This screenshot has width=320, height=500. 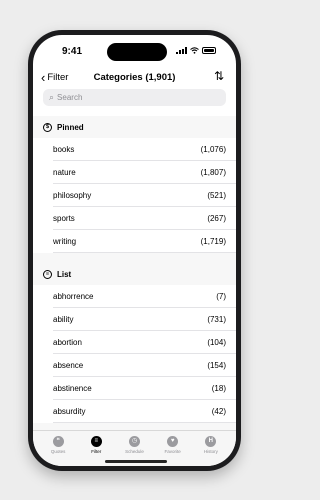 What do you see at coordinates (144, 218) in the screenshot?
I see `list-item: sports (267)` at bounding box center [144, 218].